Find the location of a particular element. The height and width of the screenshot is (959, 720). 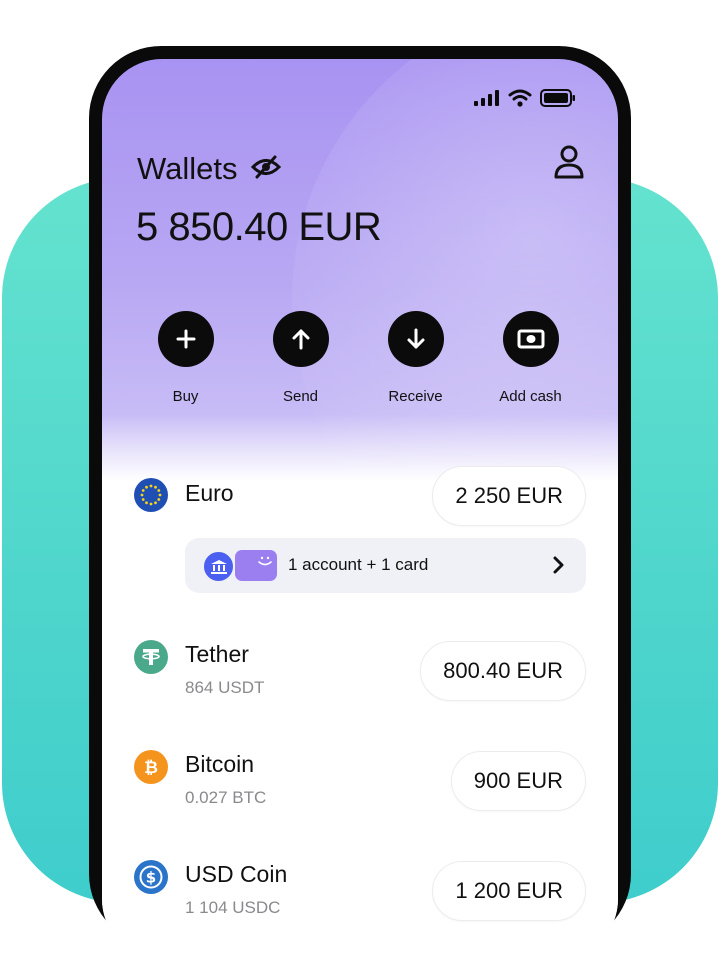

receive-button is located at coordinates (415, 339).